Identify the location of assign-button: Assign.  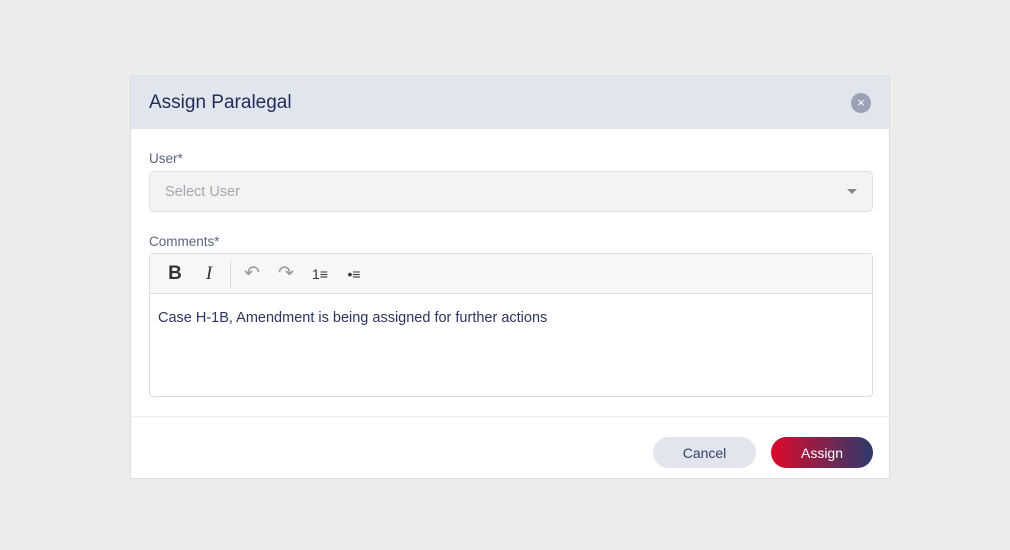
(822, 452).